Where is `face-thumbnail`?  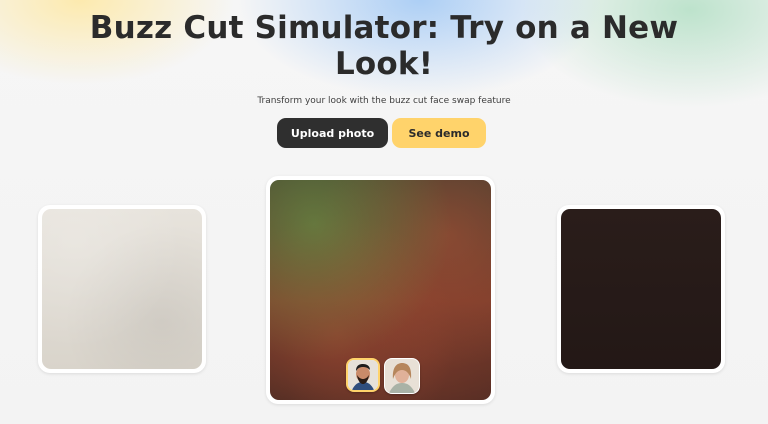
face-thumbnail is located at coordinates (402, 376).